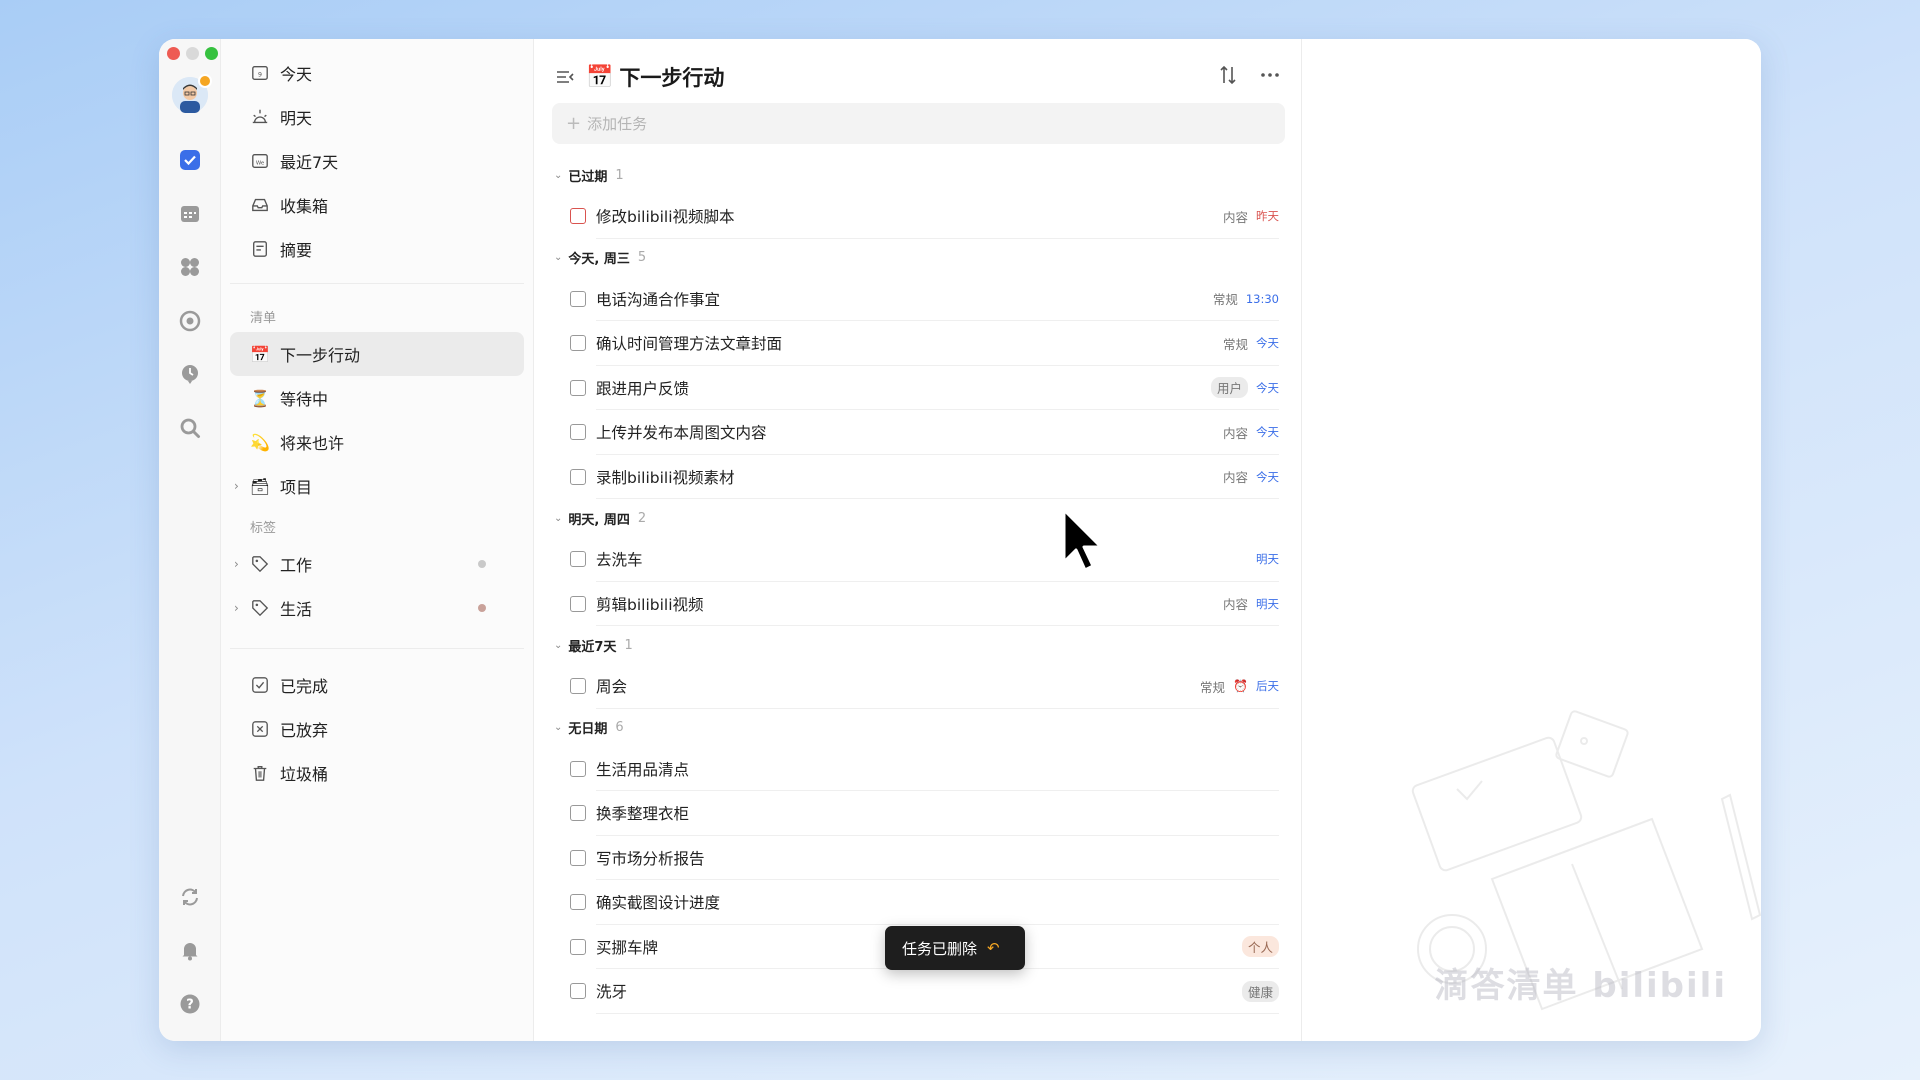 This screenshot has width=1920, height=1080. I want to click on sidebar-item-tomorrow: 明天, so click(377, 117).